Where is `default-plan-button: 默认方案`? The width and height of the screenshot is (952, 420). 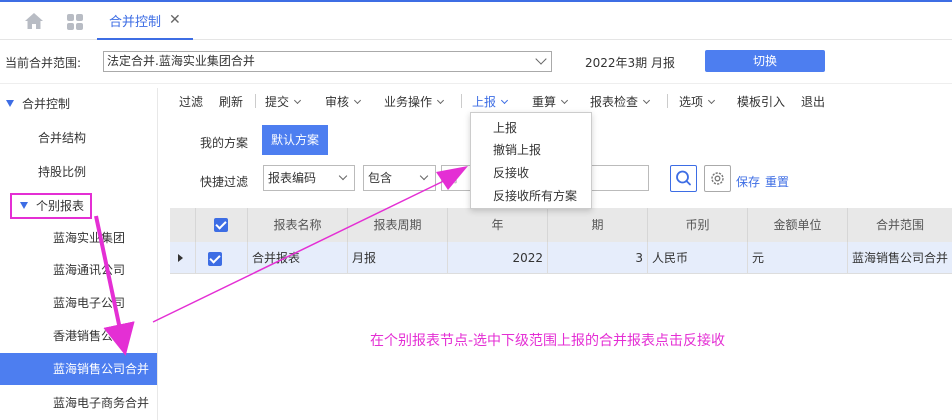
default-plan-button: 默认方案 is located at coordinates (295, 140).